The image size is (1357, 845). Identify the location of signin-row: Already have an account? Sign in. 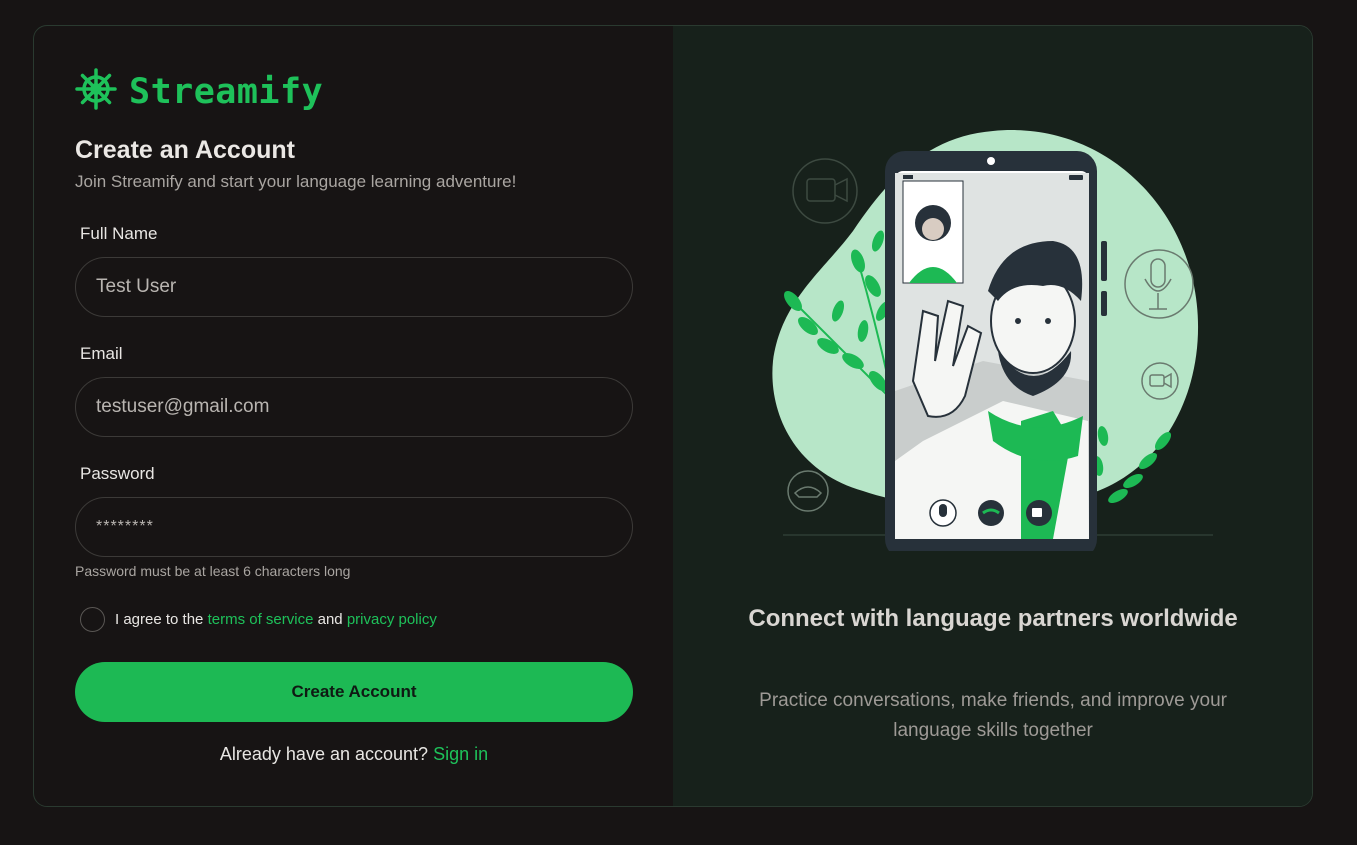
(354, 754).